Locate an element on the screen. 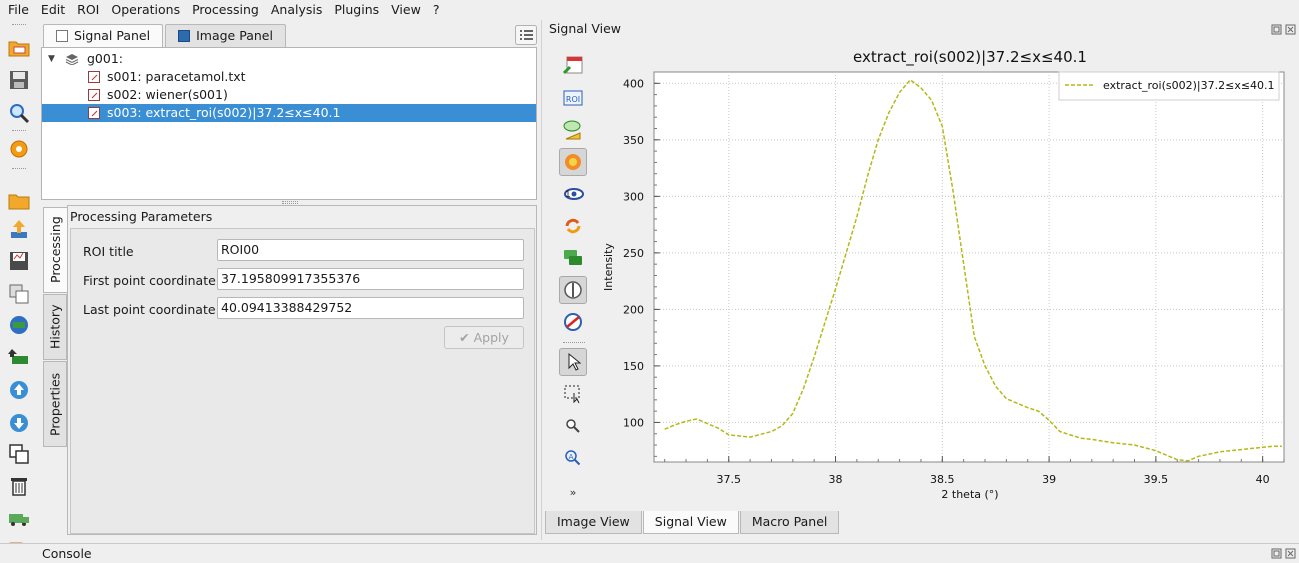  refresh-icon is located at coordinates (573, 226).